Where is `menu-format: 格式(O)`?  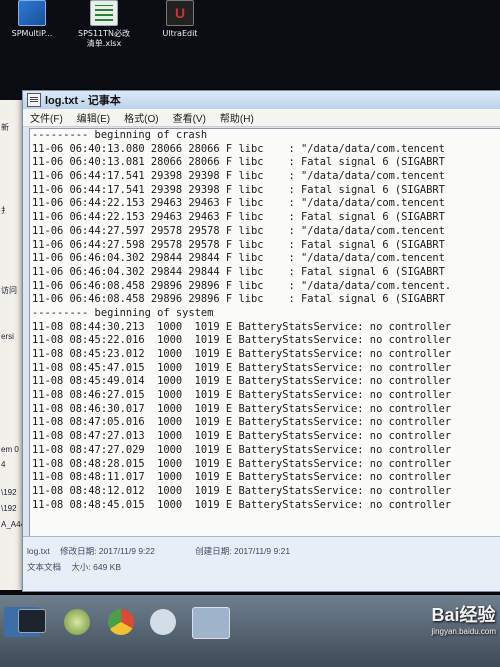 menu-format: 格式(O) is located at coordinates (141, 117).